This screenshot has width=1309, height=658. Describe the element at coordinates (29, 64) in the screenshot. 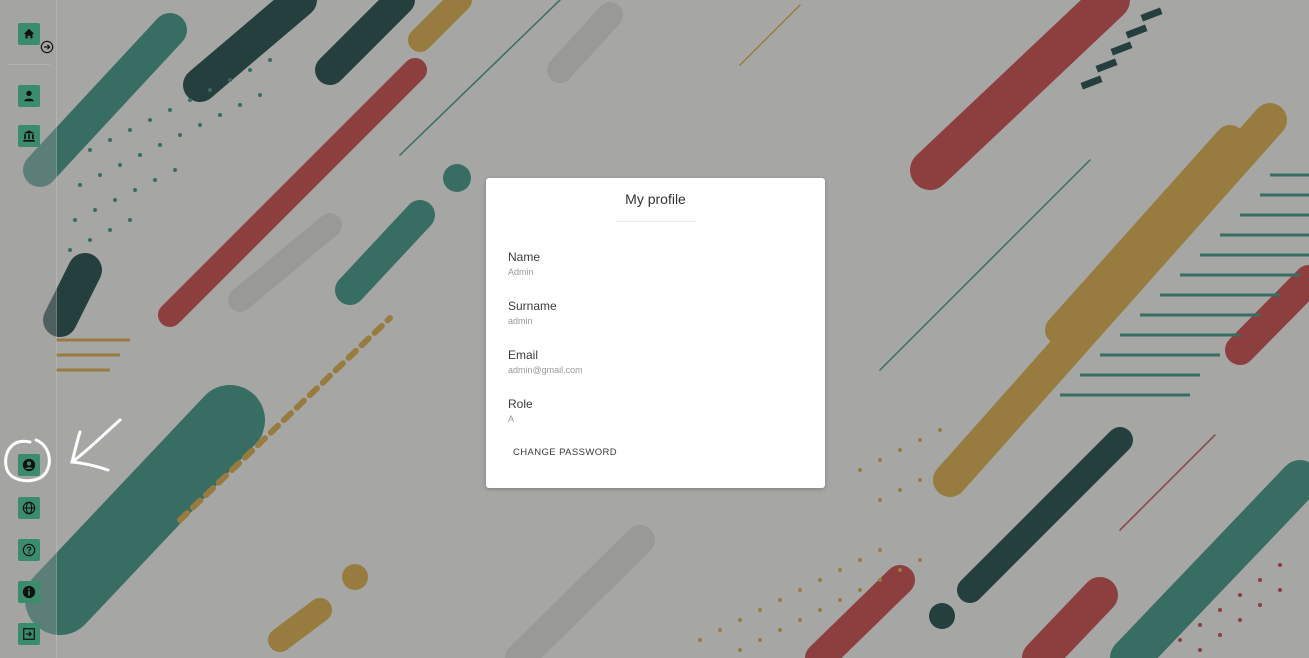

I see `sidebar-divider` at that location.